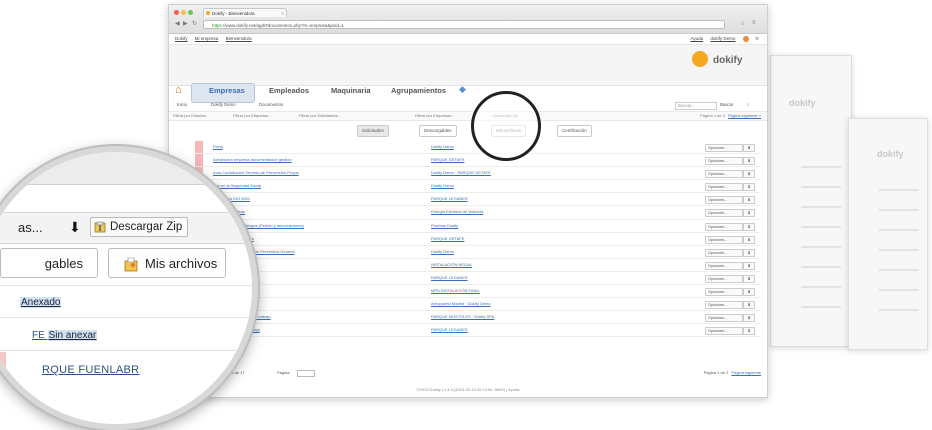 The height and width of the screenshot is (430, 932). Describe the element at coordinates (282, 13) in the screenshot. I see `close-tab-icon: ×` at that location.